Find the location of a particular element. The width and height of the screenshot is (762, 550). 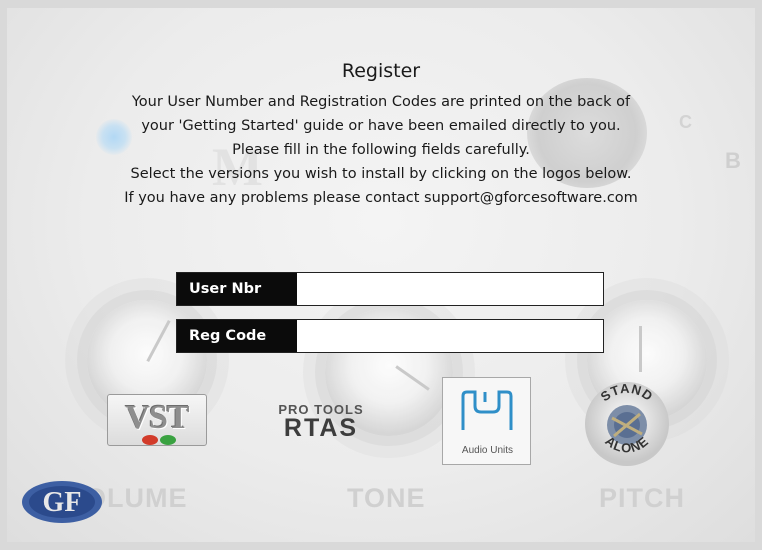

user-number-row: User Nbr is located at coordinates (390, 289).